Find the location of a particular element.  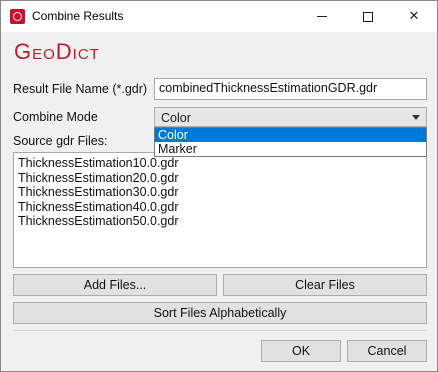

list-item: ThicknessEstimation40.0.gdr is located at coordinates (220, 207).